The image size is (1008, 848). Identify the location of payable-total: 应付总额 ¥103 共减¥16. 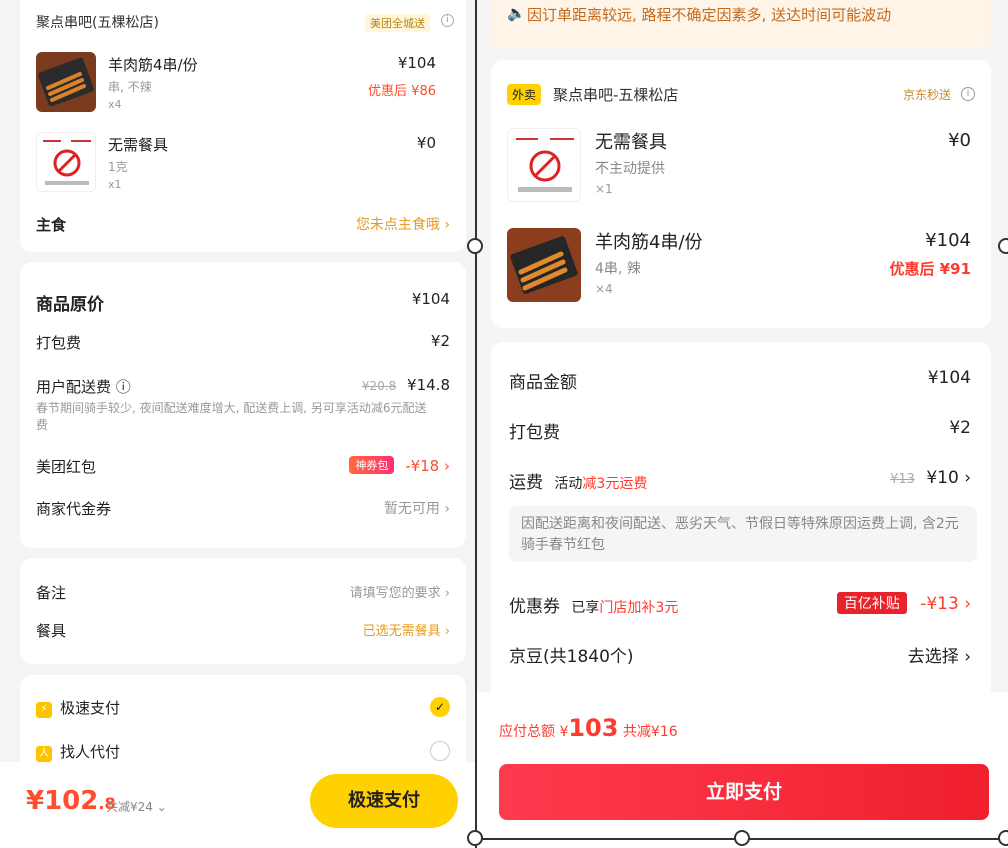
(588, 728).